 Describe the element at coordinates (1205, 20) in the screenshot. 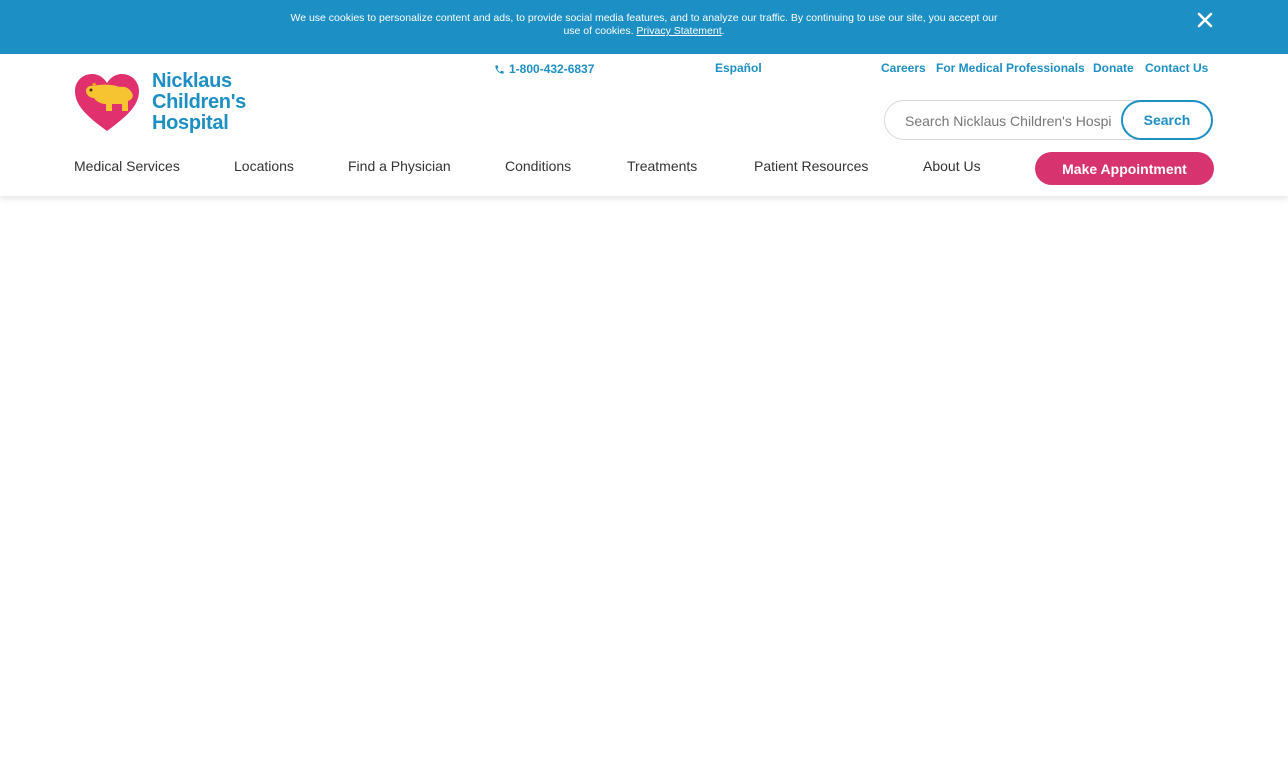

I see `close-icon` at that location.